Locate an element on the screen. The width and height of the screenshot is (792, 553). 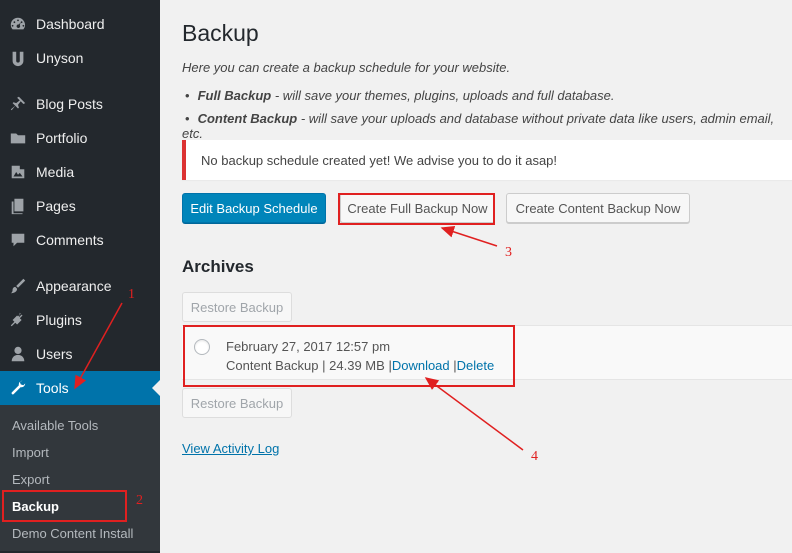
plug-icon is located at coordinates (18, 320).